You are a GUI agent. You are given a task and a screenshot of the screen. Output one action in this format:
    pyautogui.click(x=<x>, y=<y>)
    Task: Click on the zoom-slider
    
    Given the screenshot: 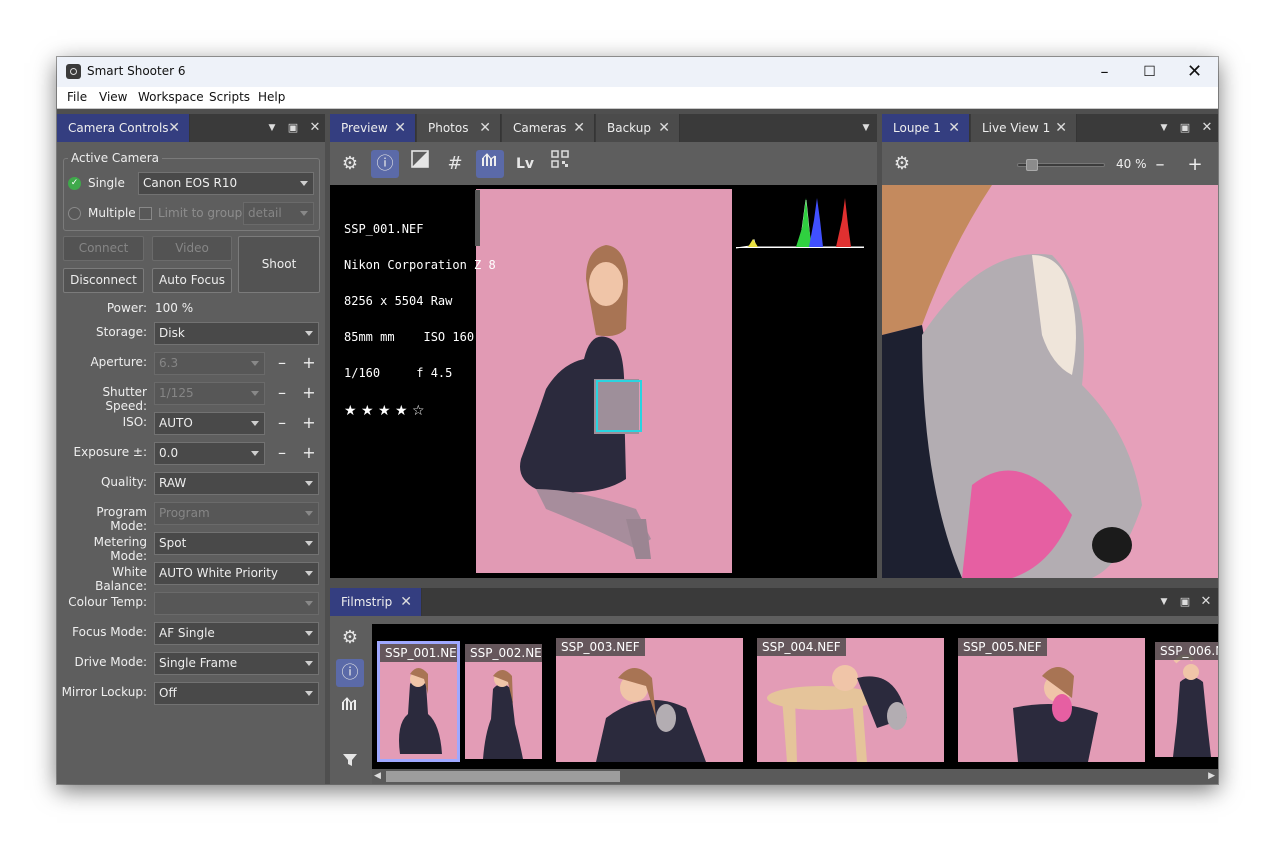 What is the action you would take?
    pyautogui.click(x=1061, y=165)
    